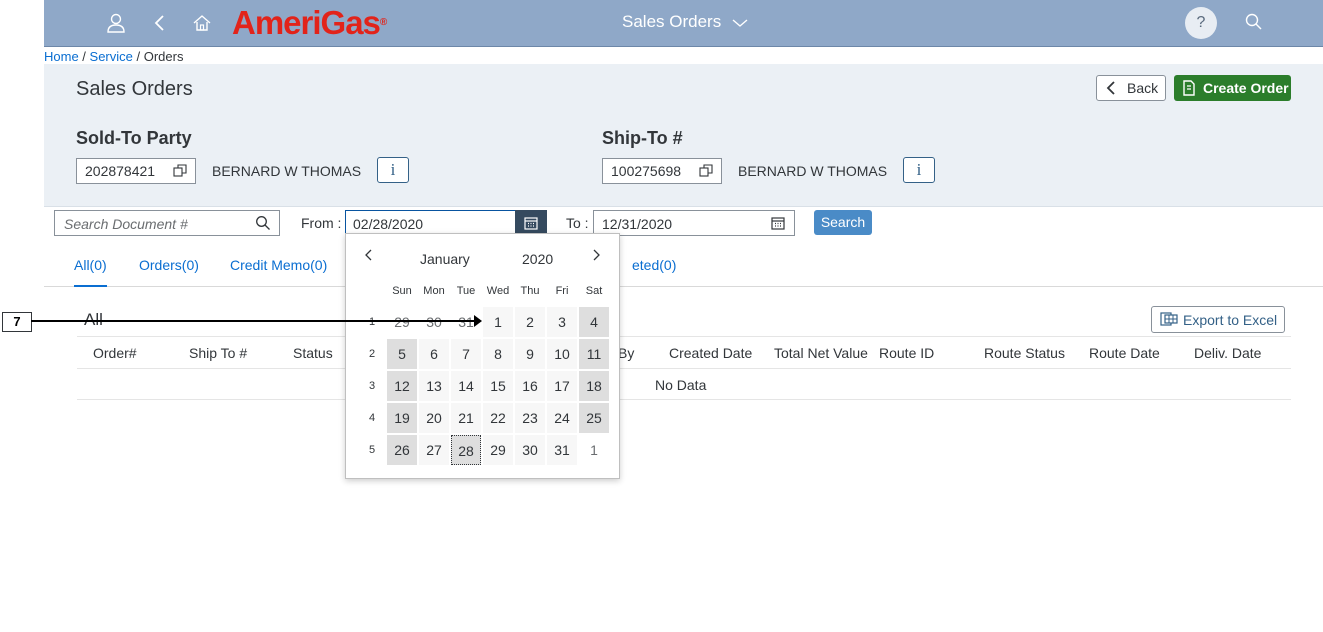 This screenshot has height=632, width=1323. What do you see at coordinates (202, 23) in the screenshot?
I see `home-icon` at bounding box center [202, 23].